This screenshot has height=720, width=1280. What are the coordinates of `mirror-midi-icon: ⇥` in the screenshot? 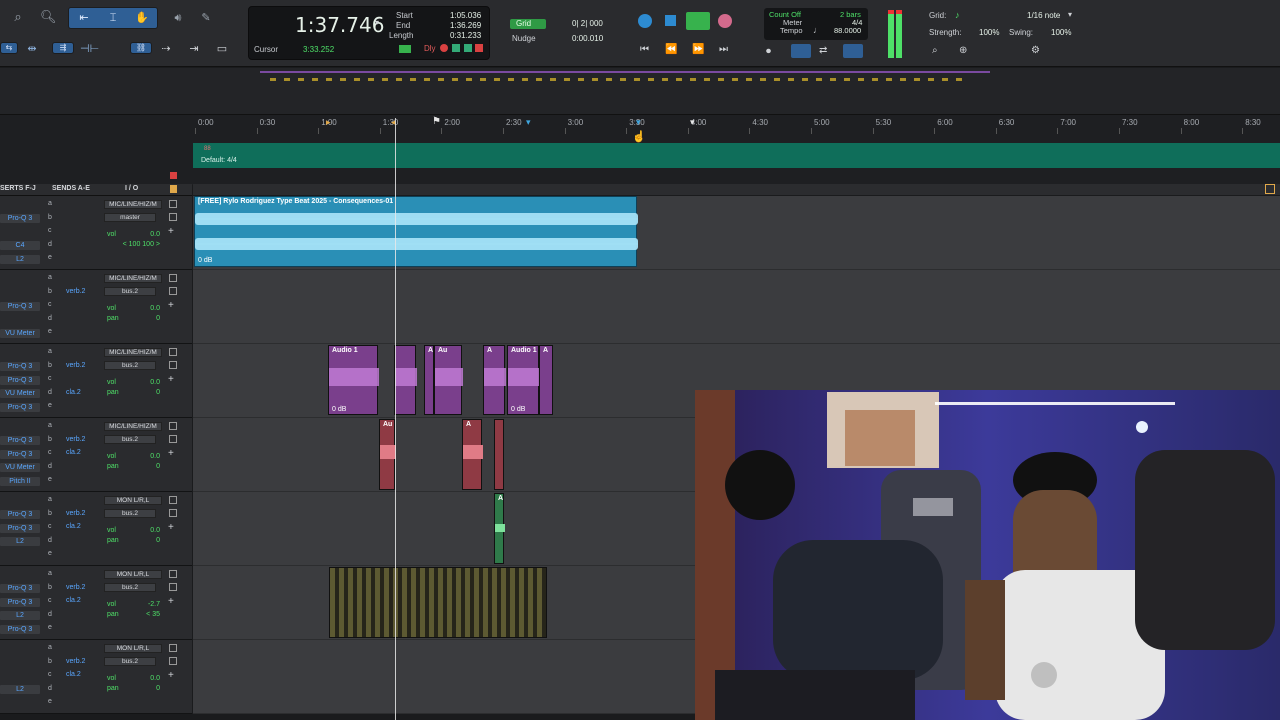 It's located at (194, 49).